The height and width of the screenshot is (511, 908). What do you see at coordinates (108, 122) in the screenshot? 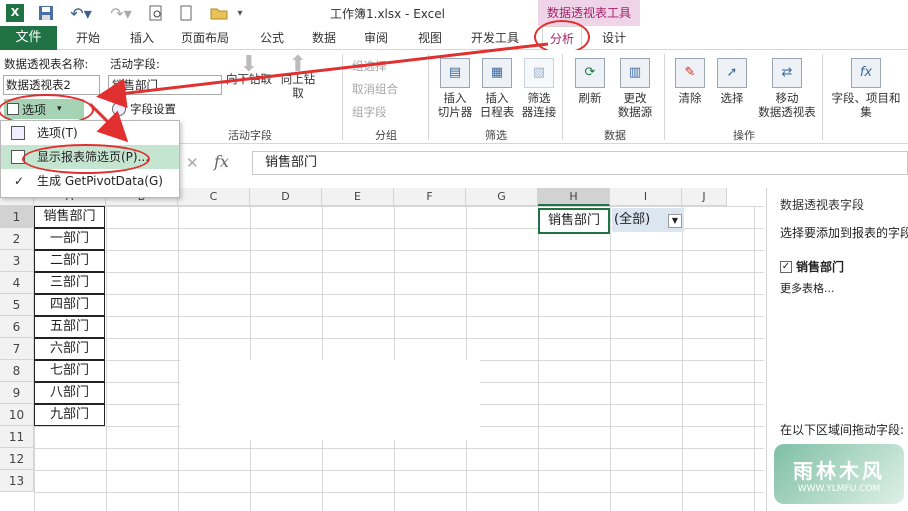
I see `arrow-options-to-menu` at bounding box center [108, 122].